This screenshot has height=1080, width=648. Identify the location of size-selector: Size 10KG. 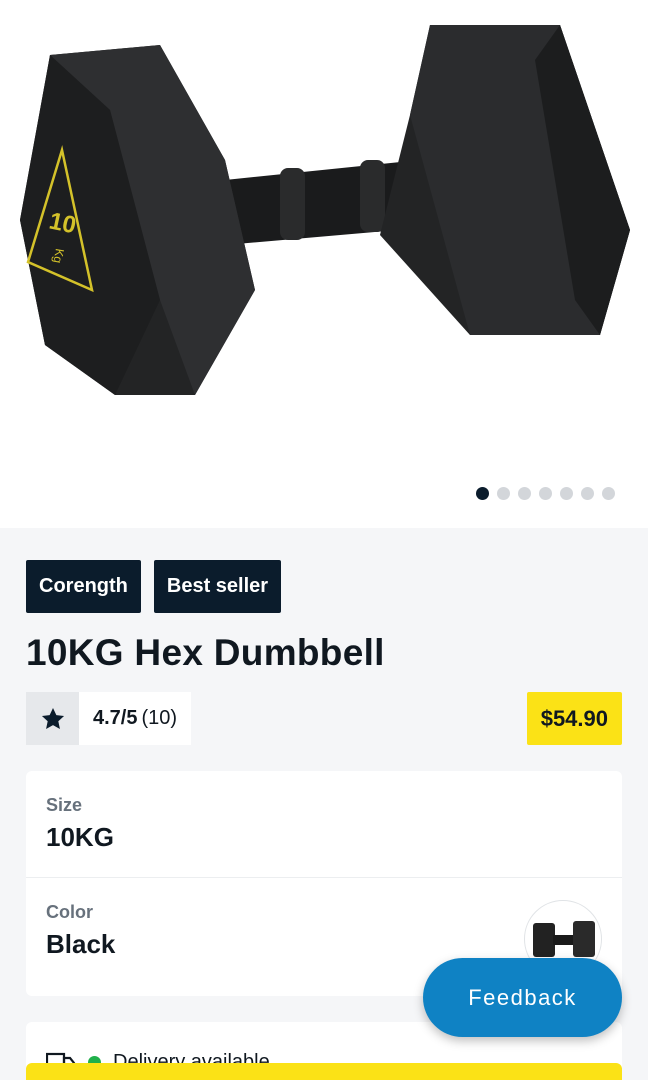
(324, 824).